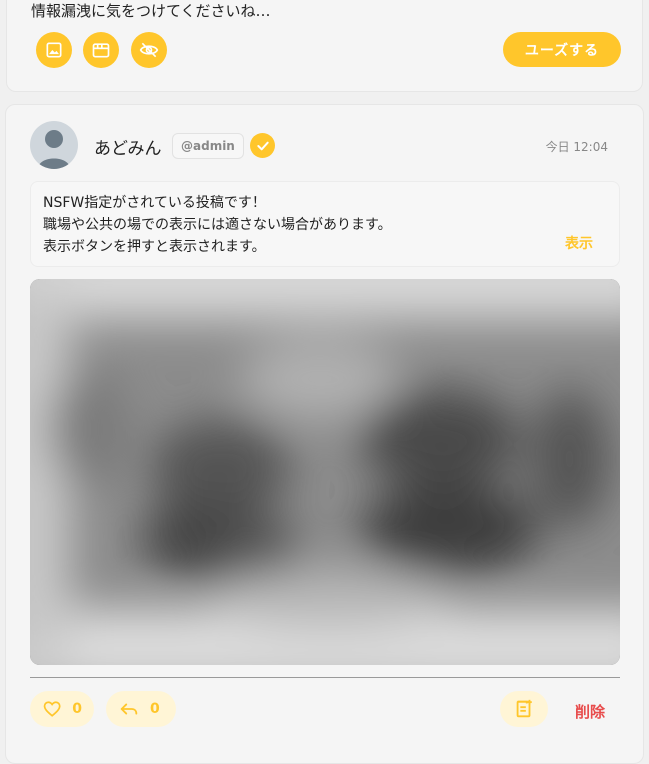 The image size is (649, 764). What do you see at coordinates (62, 709) in the screenshot?
I see `like-button: 0` at bounding box center [62, 709].